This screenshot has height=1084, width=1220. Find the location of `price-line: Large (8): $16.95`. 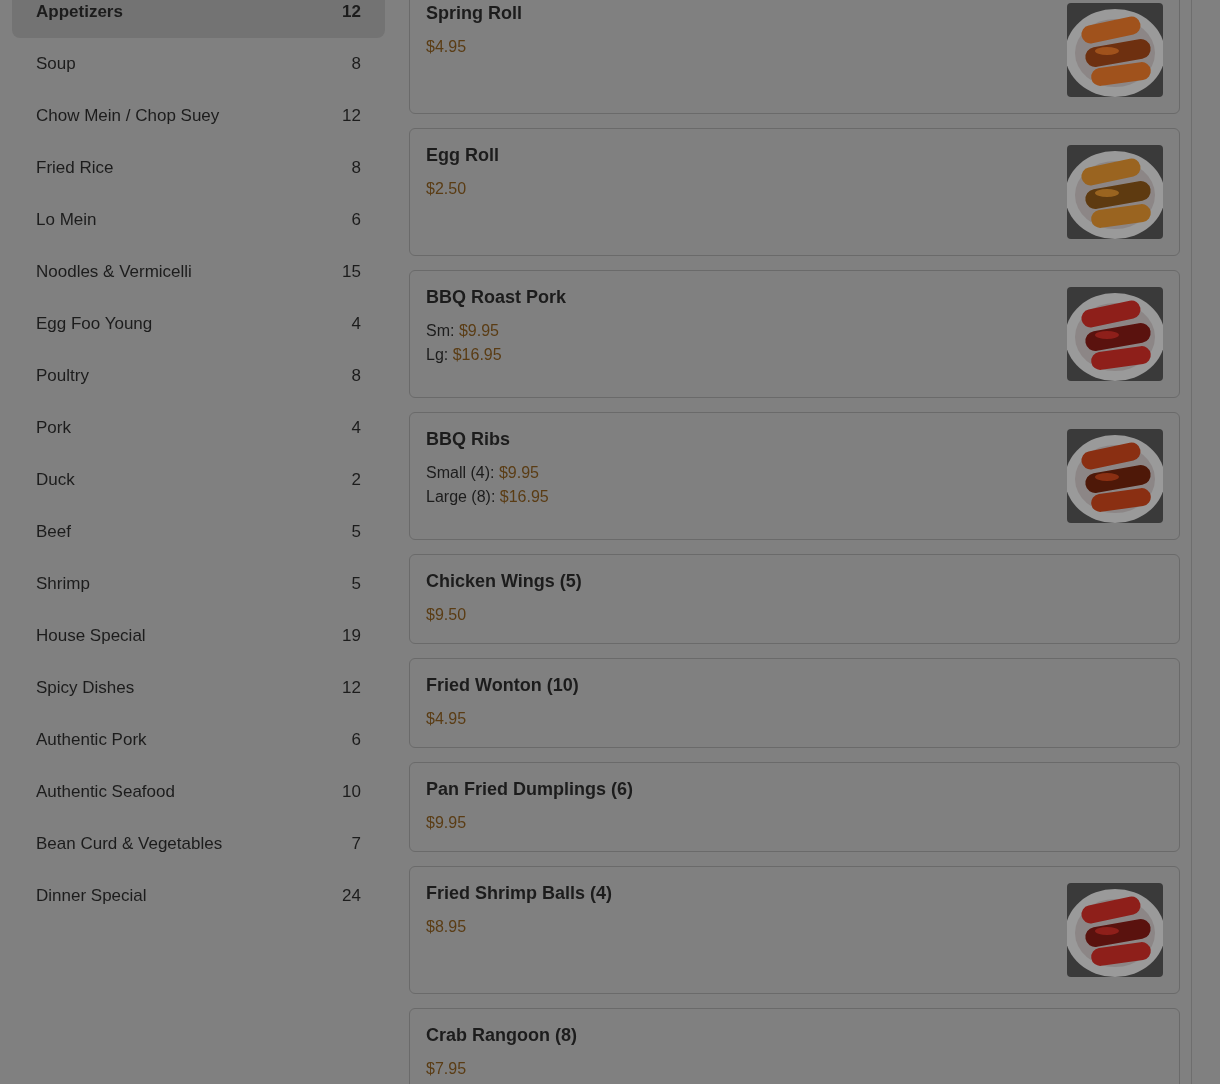

price-line: Large (8): $16.95 is located at coordinates (487, 497).